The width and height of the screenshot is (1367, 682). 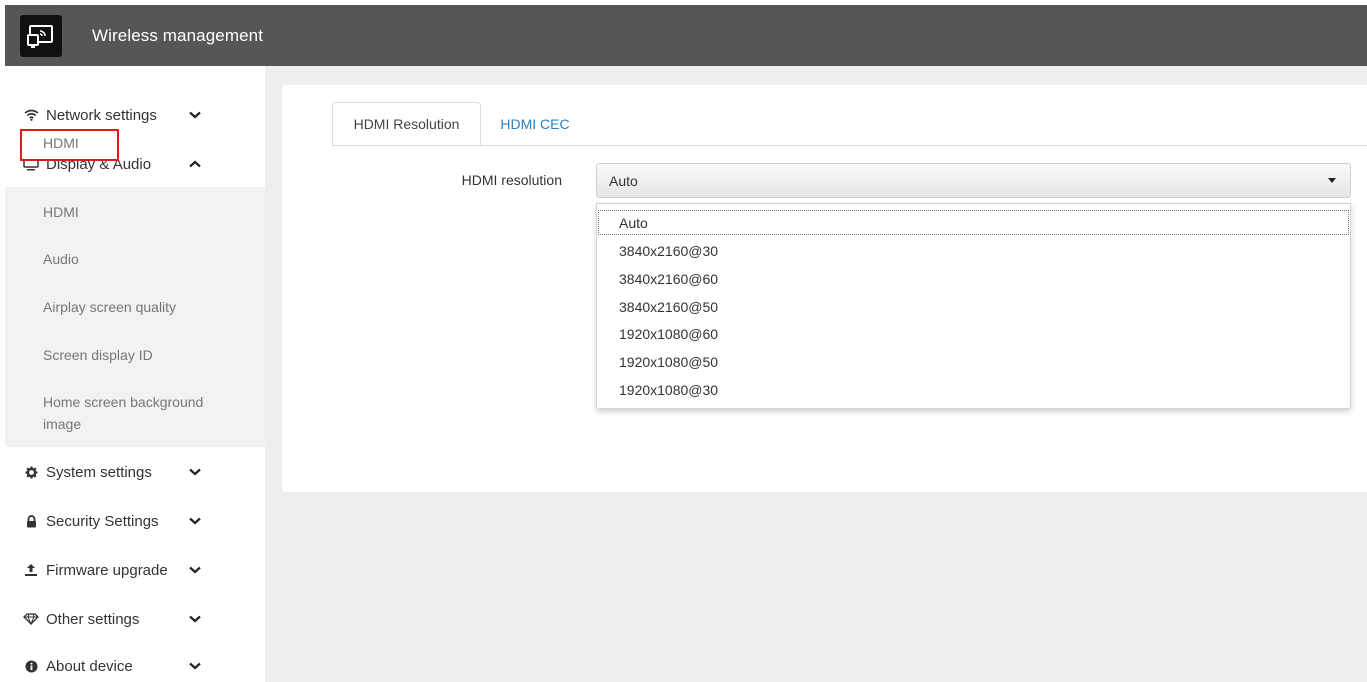 What do you see at coordinates (973, 278) in the screenshot?
I see `option-3840x2160-60: 3840x2160@60` at bounding box center [973, 278].